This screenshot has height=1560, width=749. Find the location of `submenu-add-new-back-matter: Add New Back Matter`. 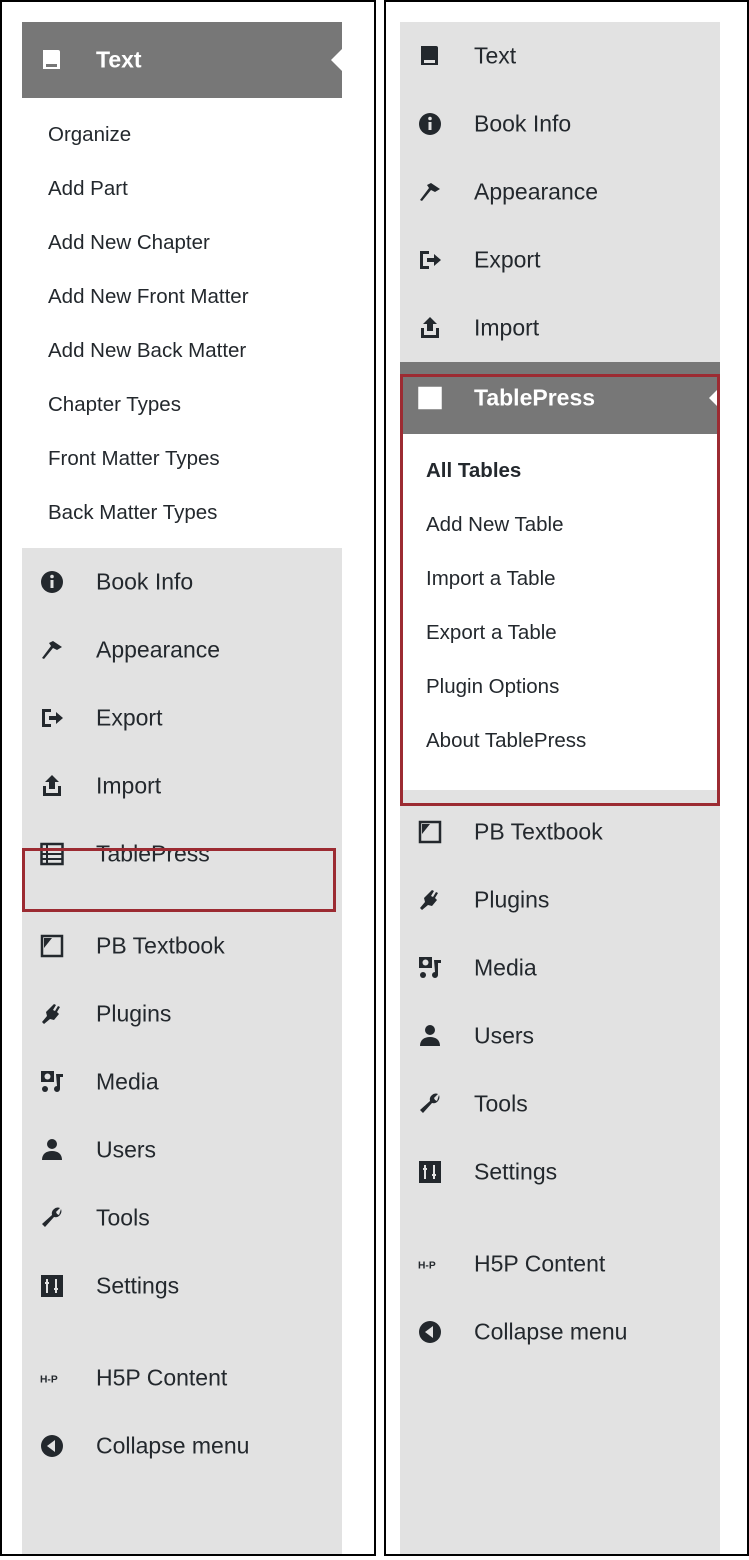

submenu-add-new-back-matter: Add New Back Matter is located at coordinates (182, 351).